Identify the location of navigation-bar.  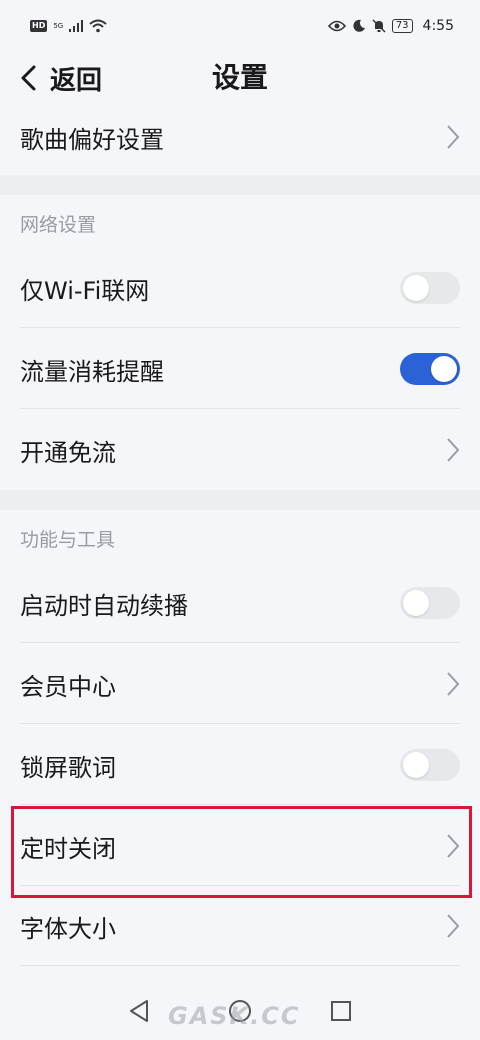
(240, 1013).